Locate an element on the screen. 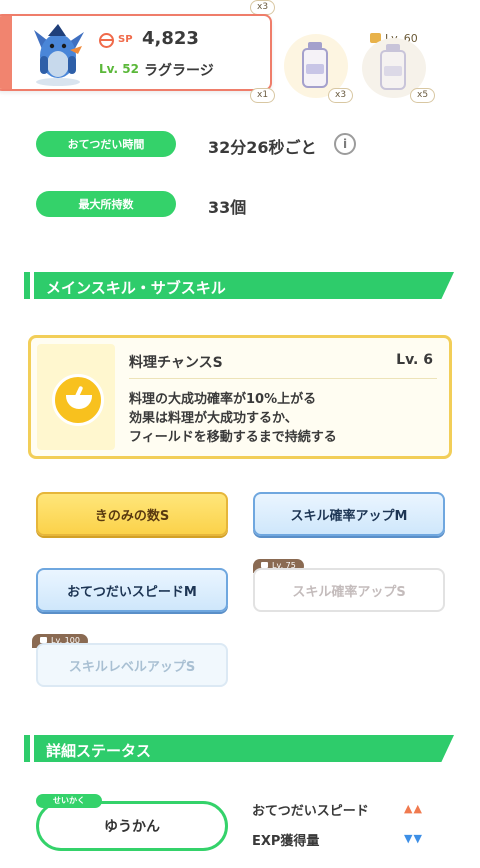 Image resolution: width=480 pixels, height=868 pixels. stat-up-label: おてつだいスピード is located at coordinates (310, 811).